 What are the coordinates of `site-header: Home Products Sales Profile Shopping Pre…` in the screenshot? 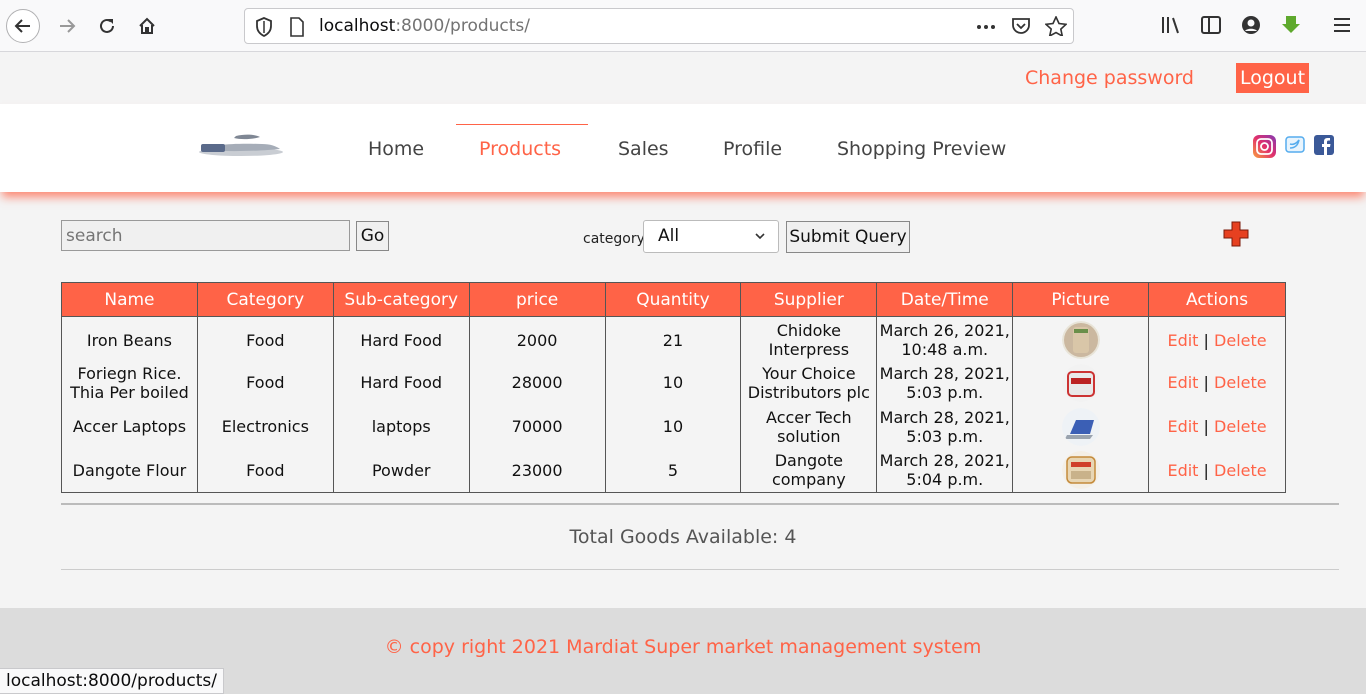 It's located at (683, 148).